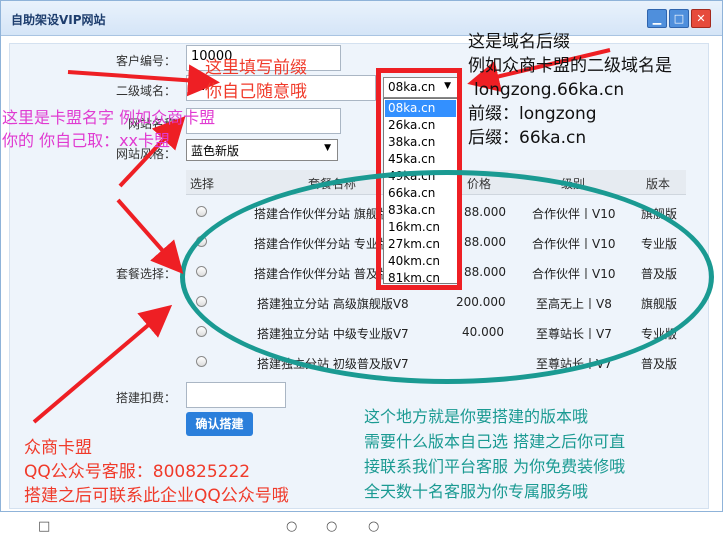 The image size is (723, 534). I want to click on annotation-line: 搭建之后可联系此企业QQ公众号哦, so click(156, 496).